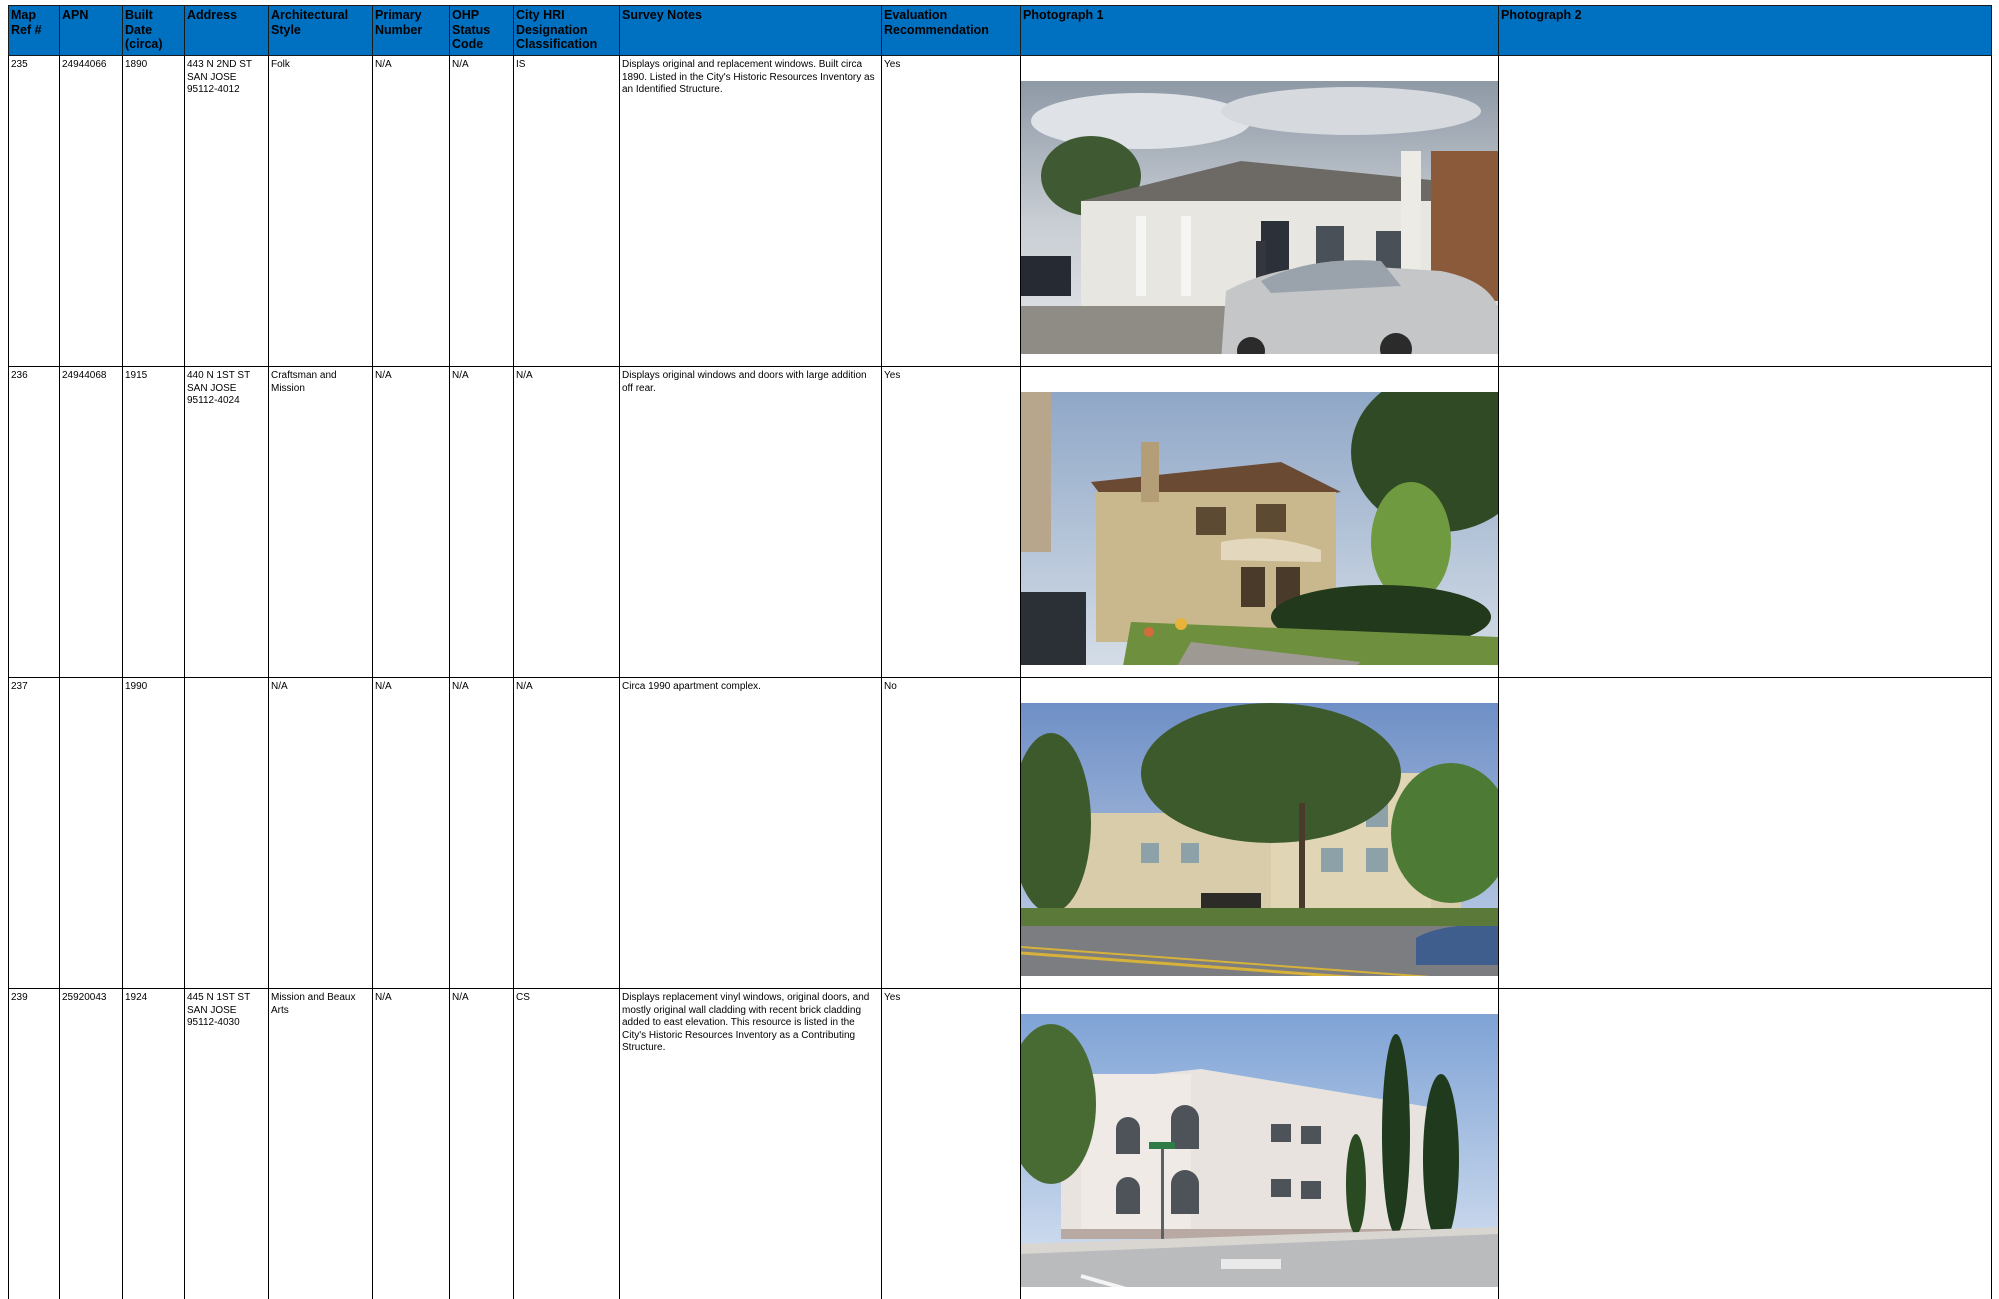  I want to click on cell-built-date: 1890, so click(154, 211).